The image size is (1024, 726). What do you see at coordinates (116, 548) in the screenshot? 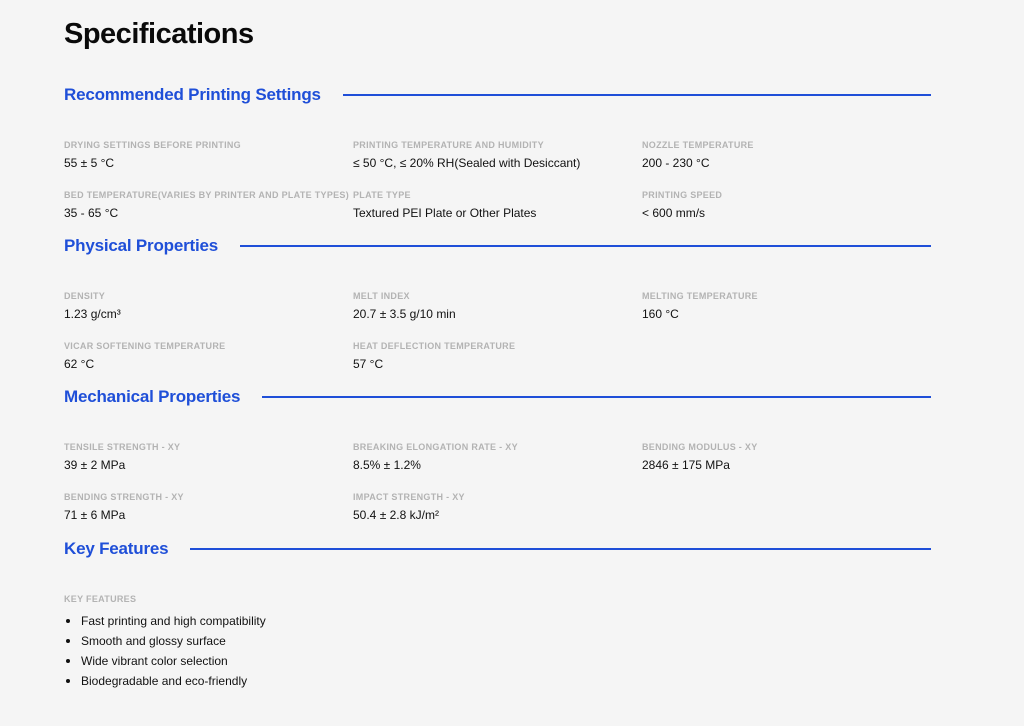
I see `section-title: Key Features` at bounding box center [116, 548].